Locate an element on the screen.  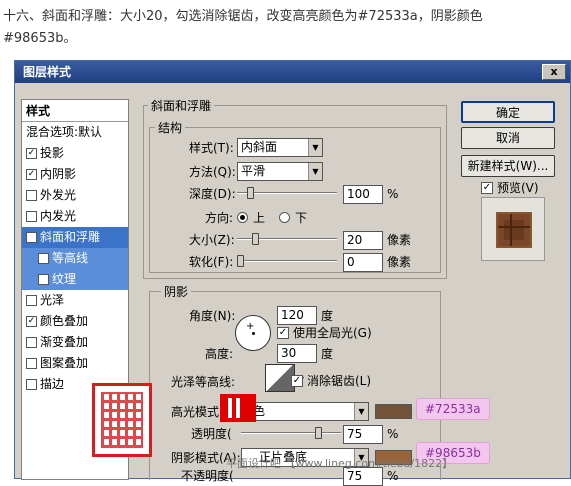
altitude-label: 高度: is located at coordinates (219, 354).